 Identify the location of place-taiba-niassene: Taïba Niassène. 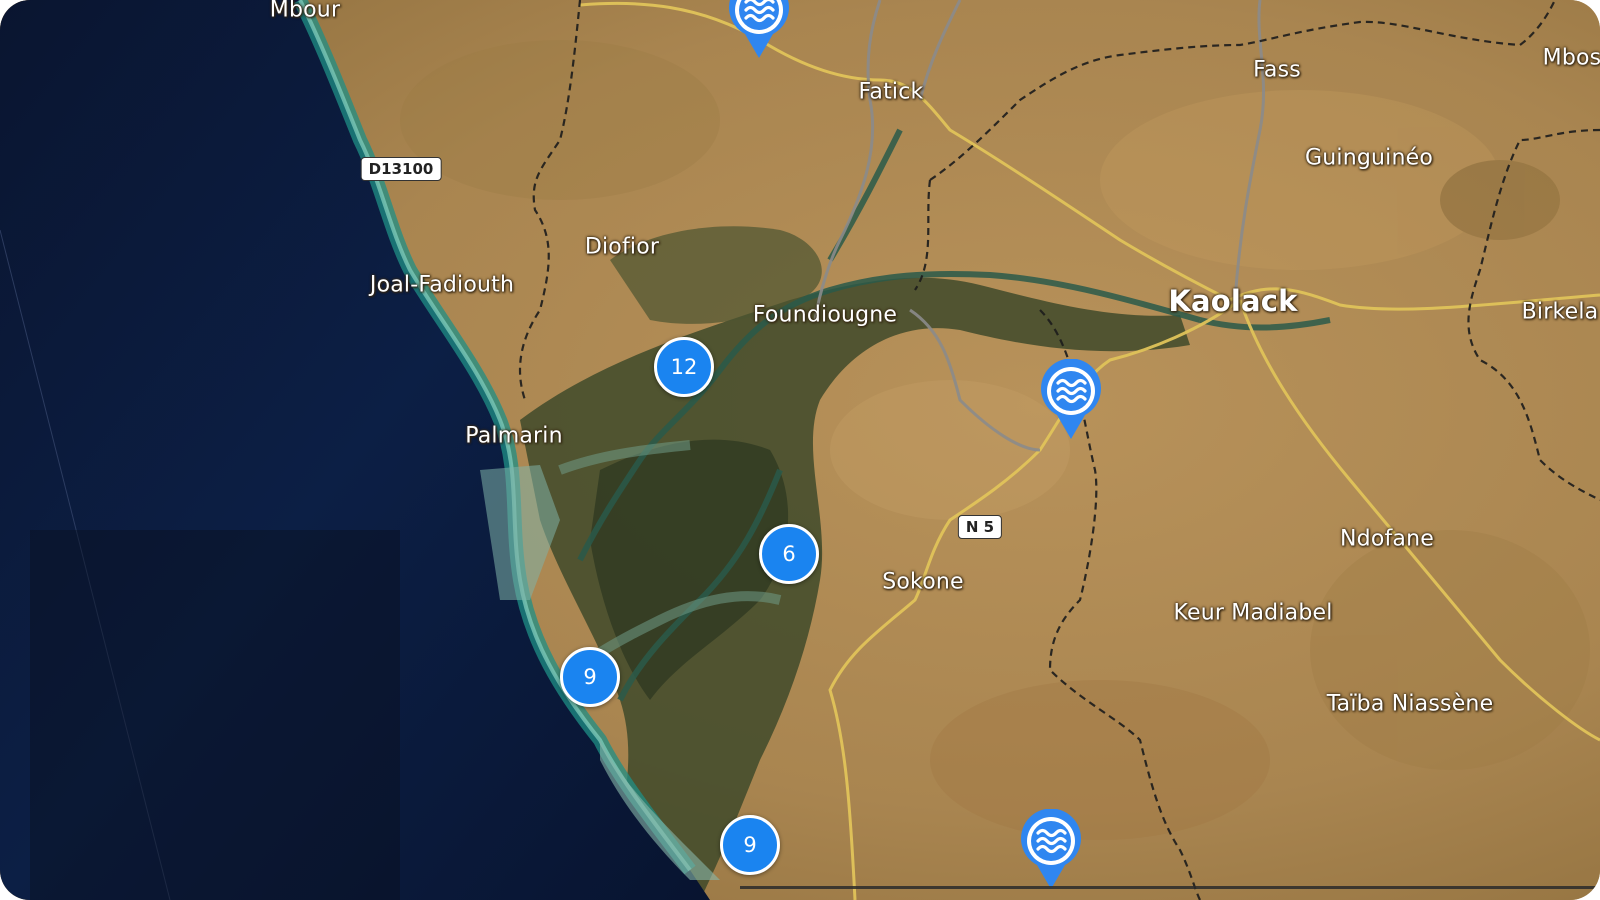
(1410, 704).